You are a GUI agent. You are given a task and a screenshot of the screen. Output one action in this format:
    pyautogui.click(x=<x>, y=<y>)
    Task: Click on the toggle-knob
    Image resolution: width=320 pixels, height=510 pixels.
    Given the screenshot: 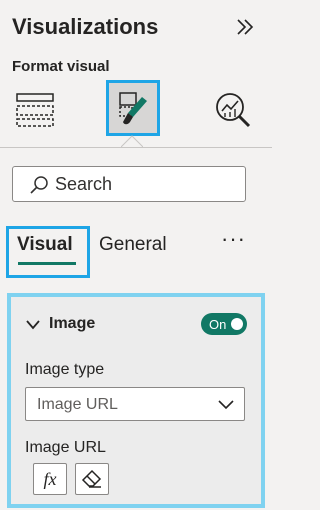 What is the action you would take?
    pyautogui.click(x=237, y=324)
    